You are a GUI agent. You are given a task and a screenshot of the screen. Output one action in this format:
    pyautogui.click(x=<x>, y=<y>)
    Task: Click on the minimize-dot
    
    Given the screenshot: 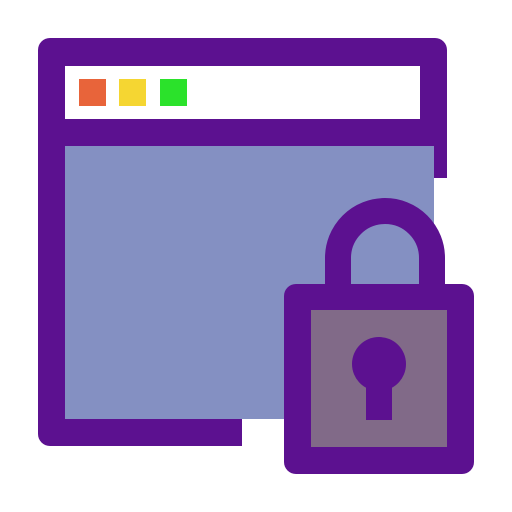 What is the action you would take?
    pyautogui.click(x=132, y=92)
    